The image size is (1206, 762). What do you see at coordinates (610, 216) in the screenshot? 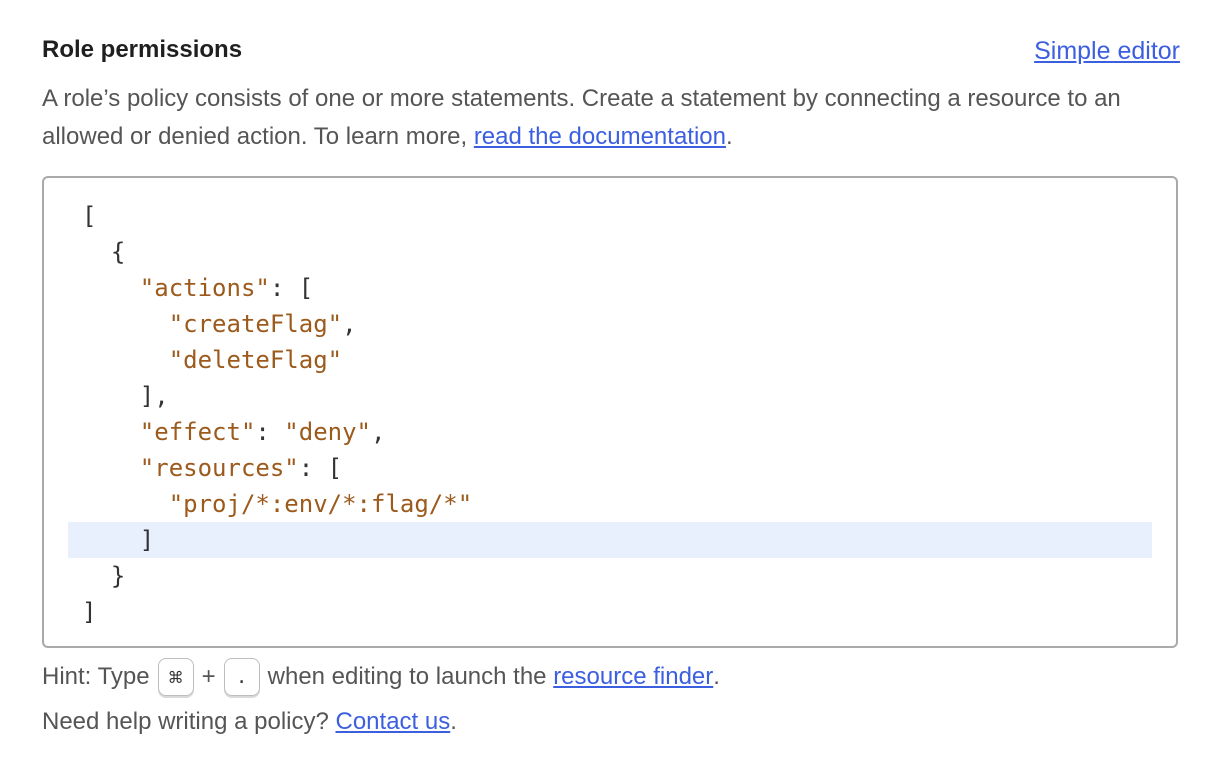
I see `code-line: [` at bounding box center [610, 216].